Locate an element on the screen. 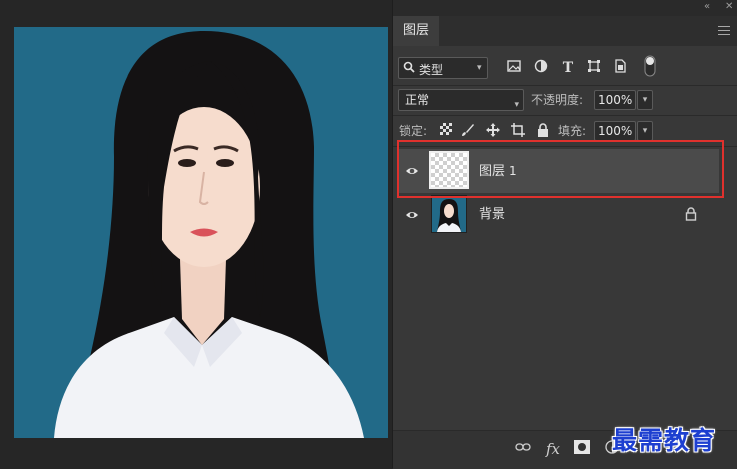  blend-mode-dropdown: 正常 ▾ is located at coordinates (461, 100).